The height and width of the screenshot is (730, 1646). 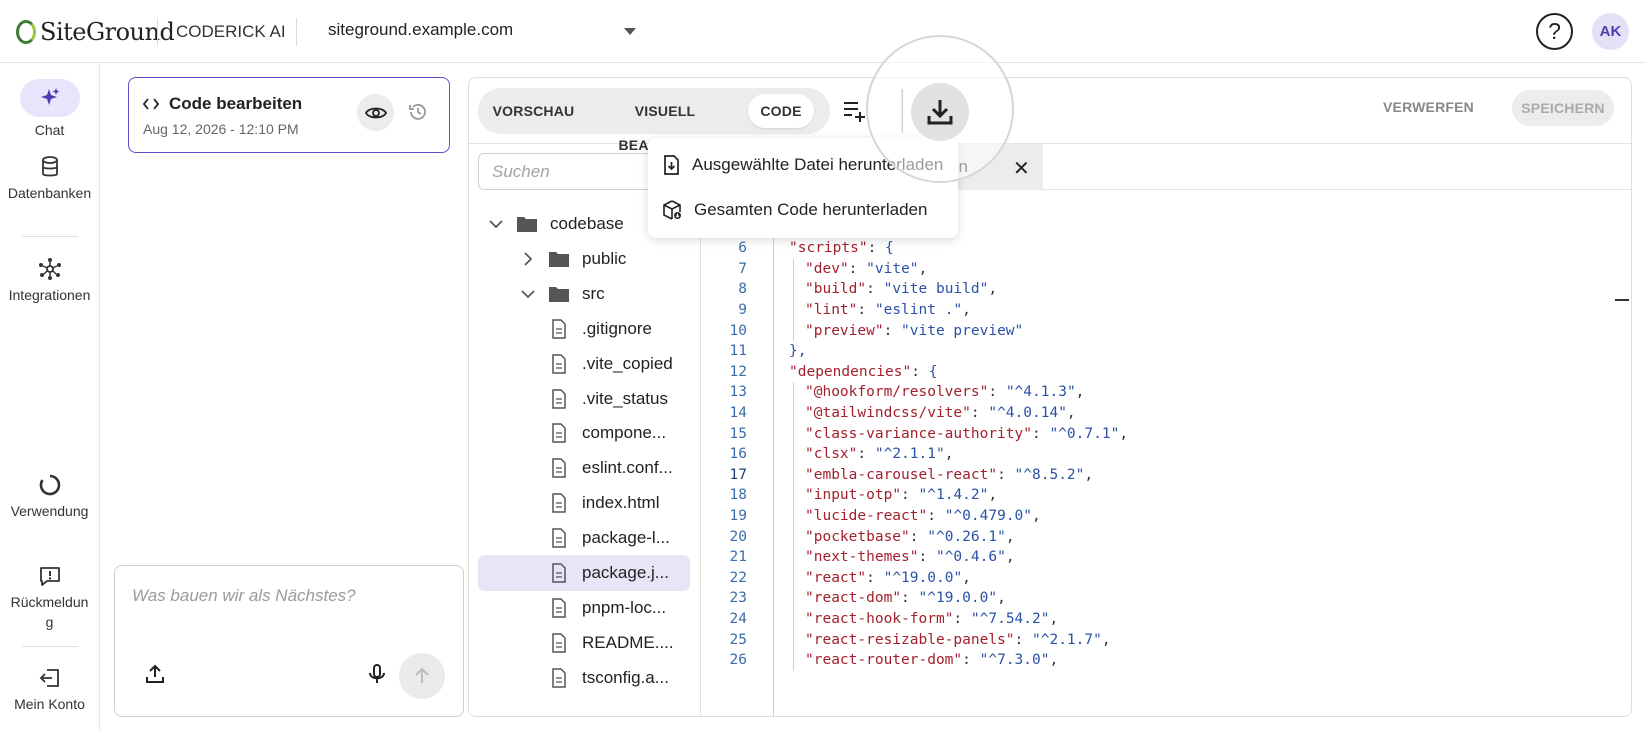 I want to click on upload-icon, so click(x=155, y=674).